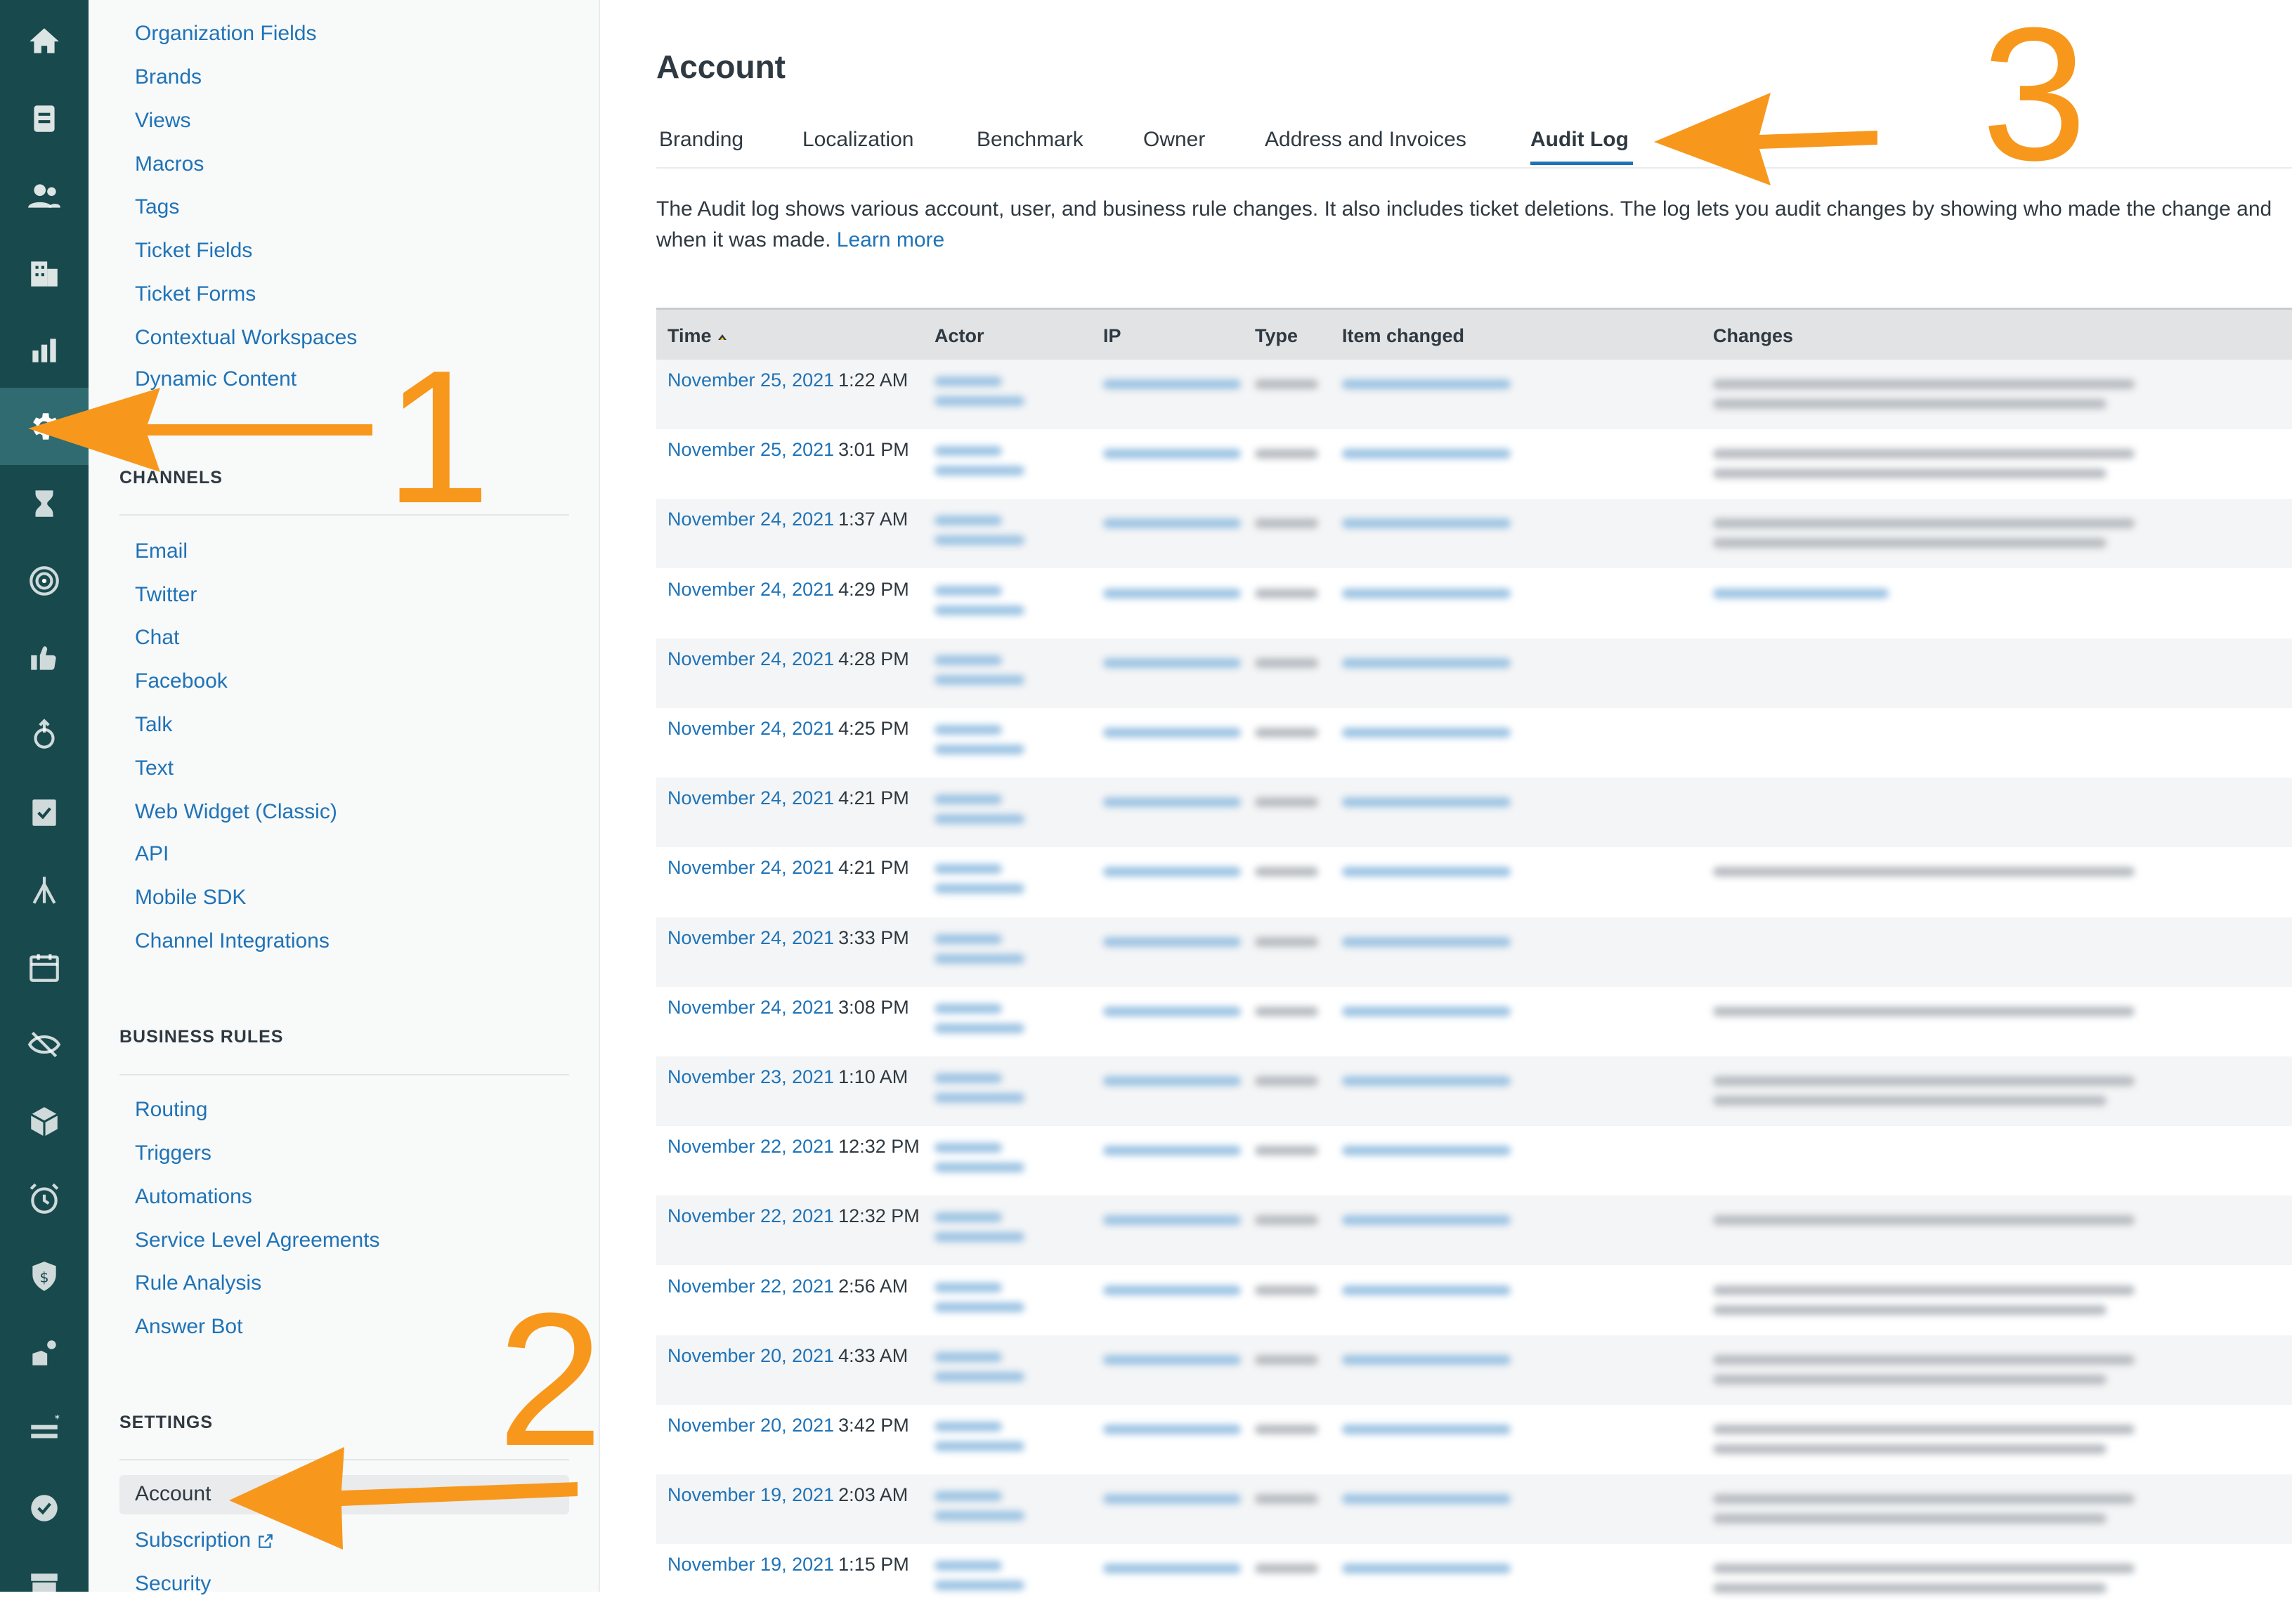 The image size is (2292, 1624). Describe the element at coordinates (701, 140) in the screenshot. I see `tab-branding: Branding` at that location.